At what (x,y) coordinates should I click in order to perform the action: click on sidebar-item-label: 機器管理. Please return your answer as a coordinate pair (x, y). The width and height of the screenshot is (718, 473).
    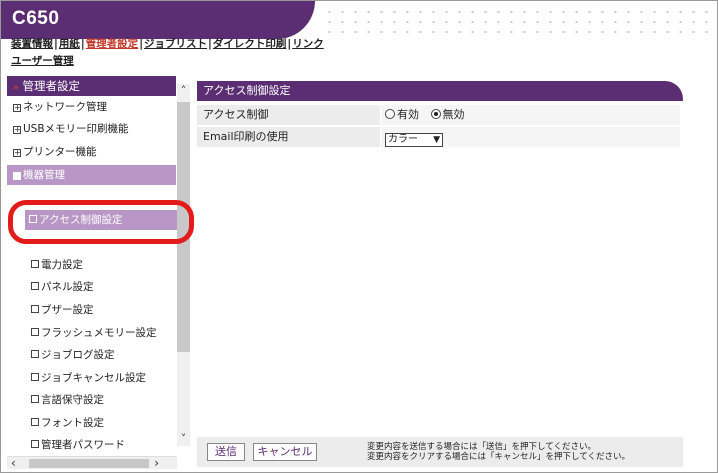
    Looking at the image, I should click on (44, 175).